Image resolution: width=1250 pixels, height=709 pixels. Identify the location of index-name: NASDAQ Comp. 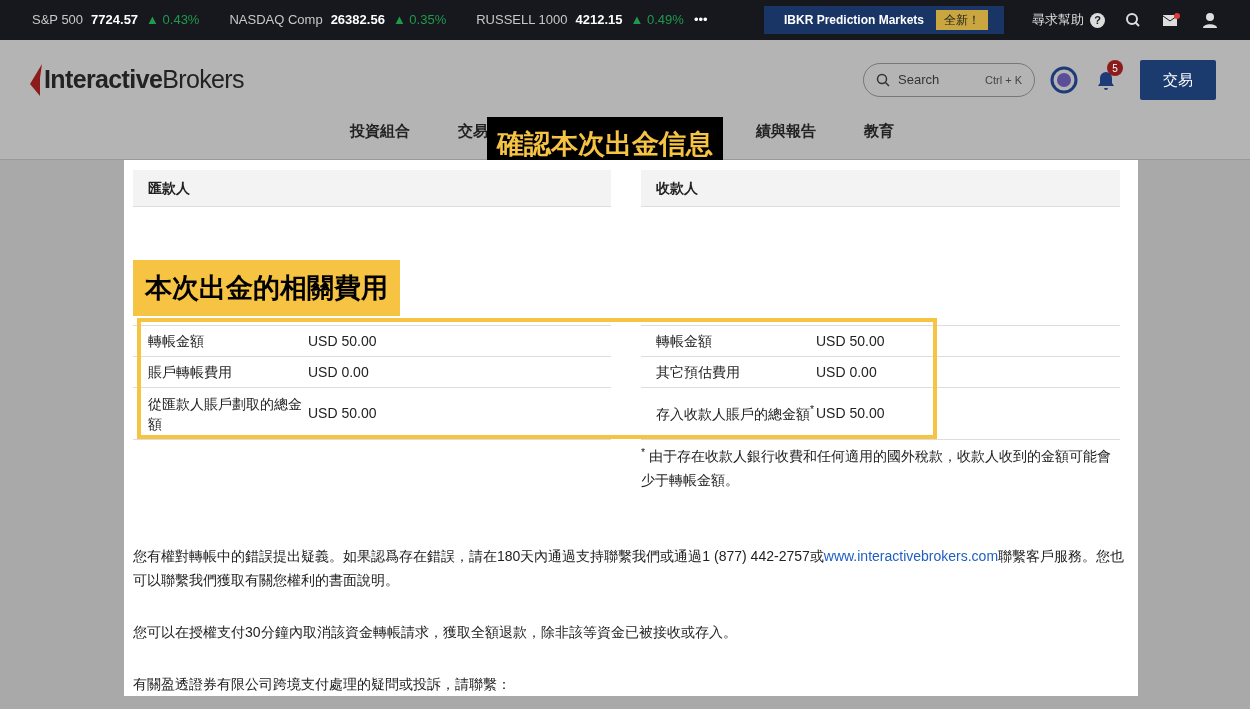
(276, 20).